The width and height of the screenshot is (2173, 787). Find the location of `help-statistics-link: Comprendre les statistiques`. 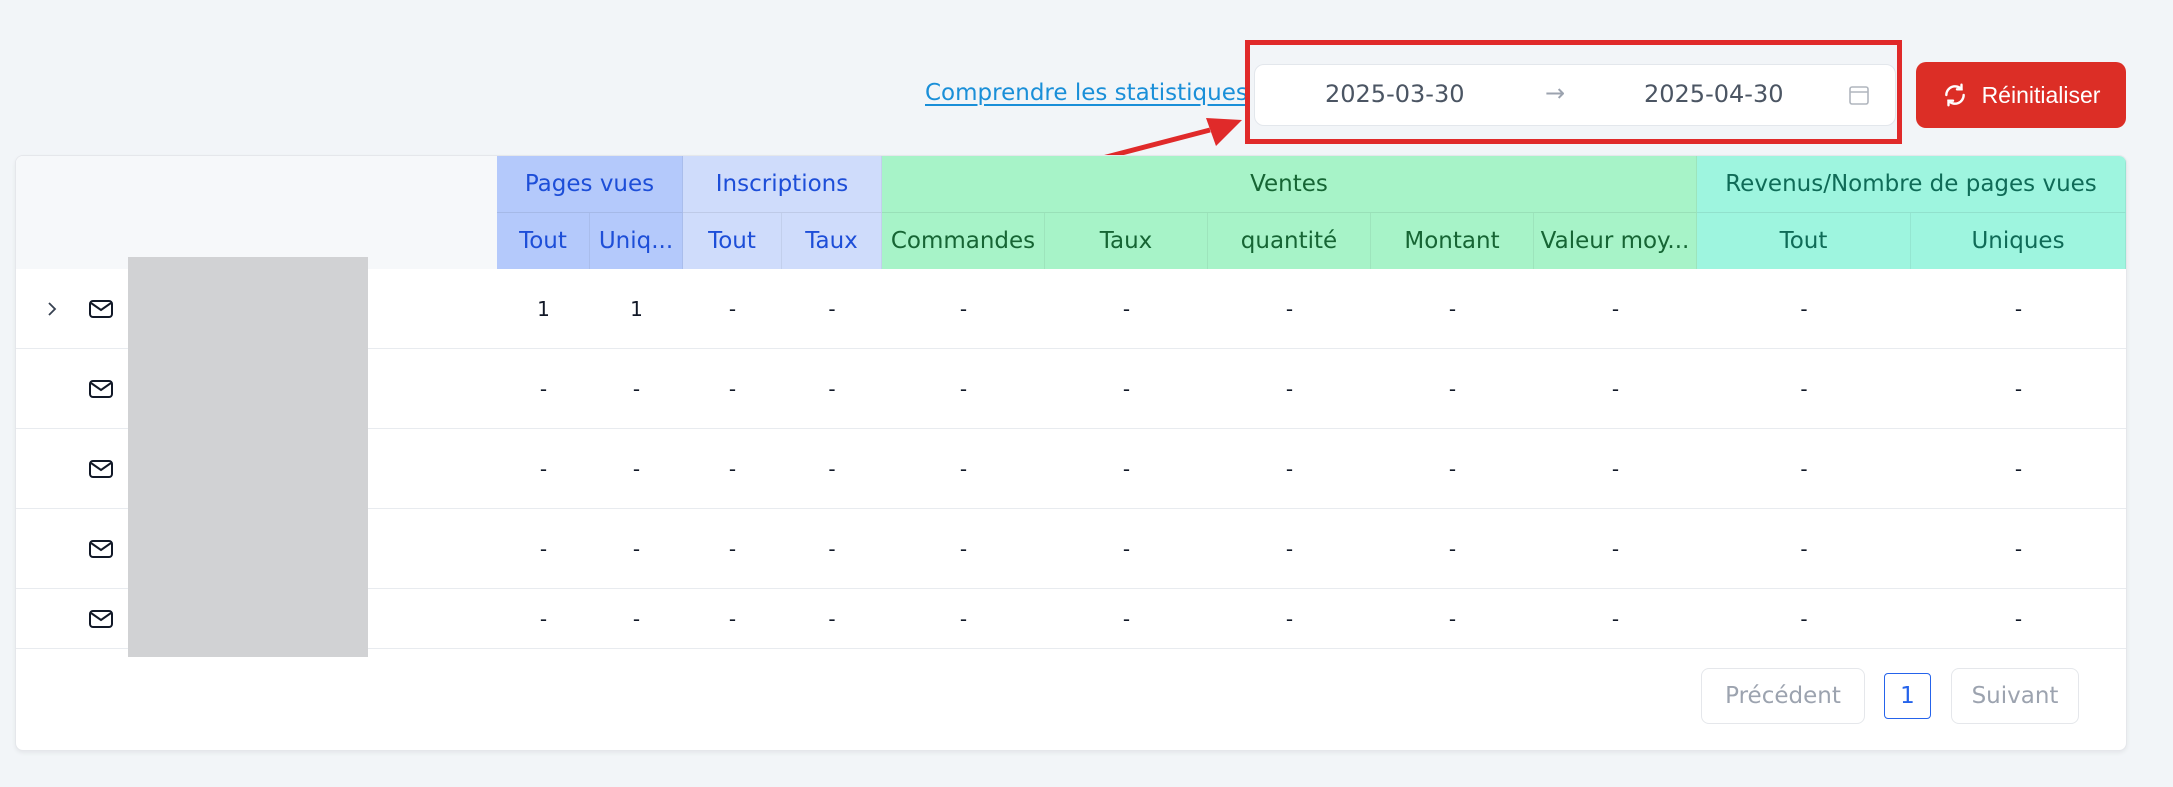

help-statistics-link: Comprendre les statistiques is located at coordinates (1086, 93).